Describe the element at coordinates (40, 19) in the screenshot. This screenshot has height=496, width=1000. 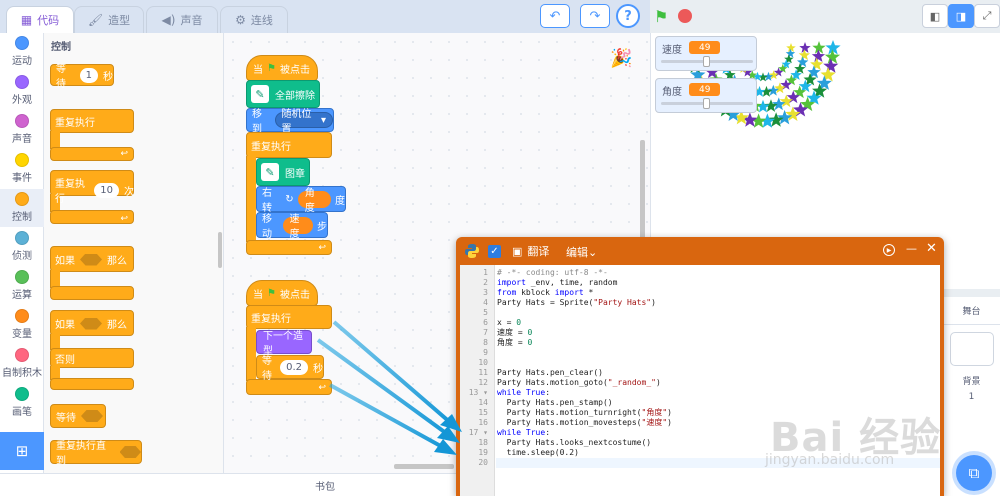
I see `tab-code: ▦ 代码` at that location.